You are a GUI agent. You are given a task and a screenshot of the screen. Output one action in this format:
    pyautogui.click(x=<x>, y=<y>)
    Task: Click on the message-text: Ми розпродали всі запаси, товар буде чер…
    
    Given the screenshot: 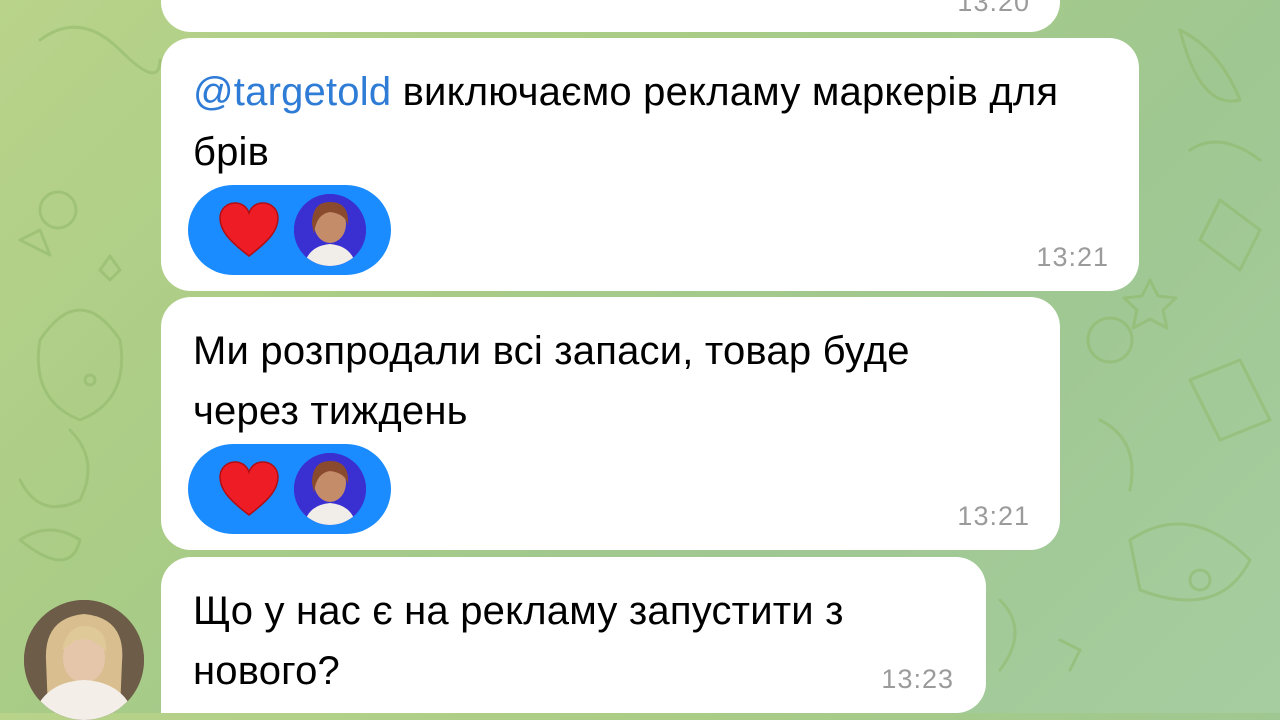 What is the action you would take?
    pyautogui.click(x=551, y=381)
    